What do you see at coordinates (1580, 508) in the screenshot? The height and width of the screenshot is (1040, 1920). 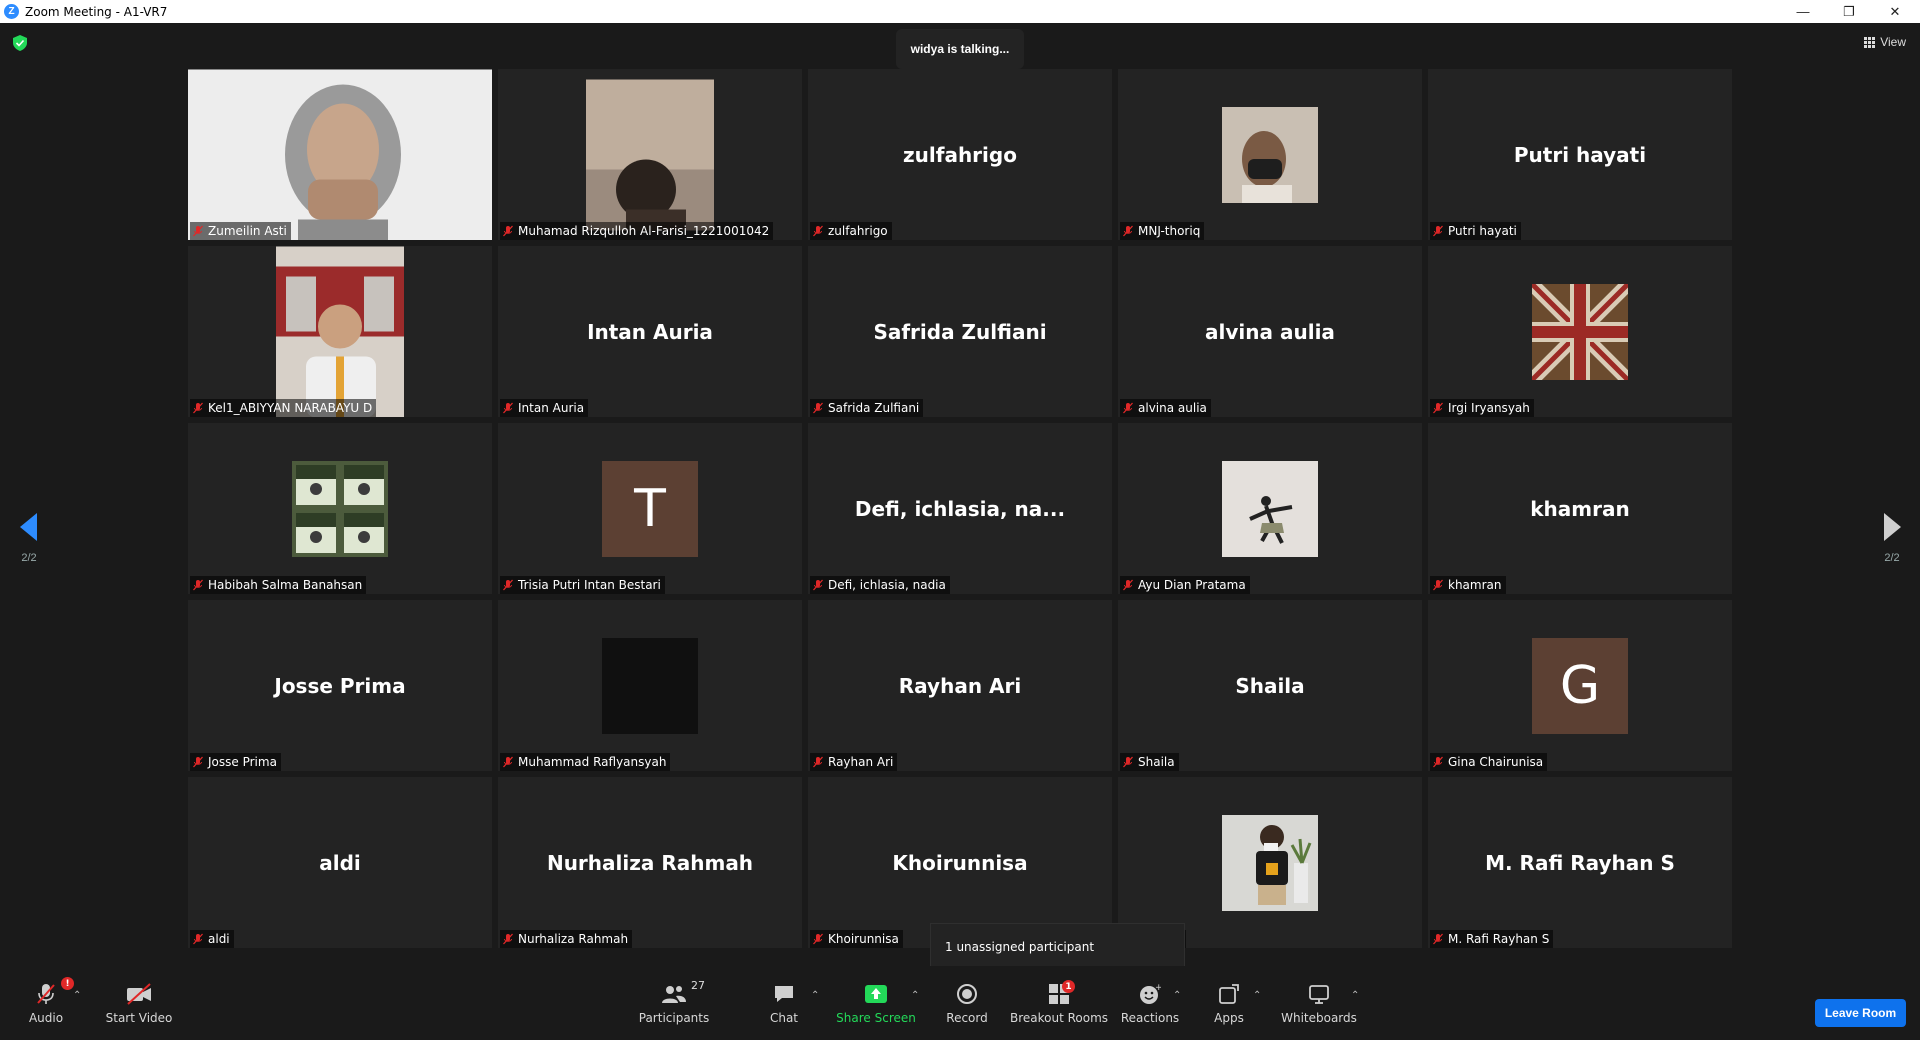 I see `participant-tile: khamran khamran` at bounding box center [1580, 508].